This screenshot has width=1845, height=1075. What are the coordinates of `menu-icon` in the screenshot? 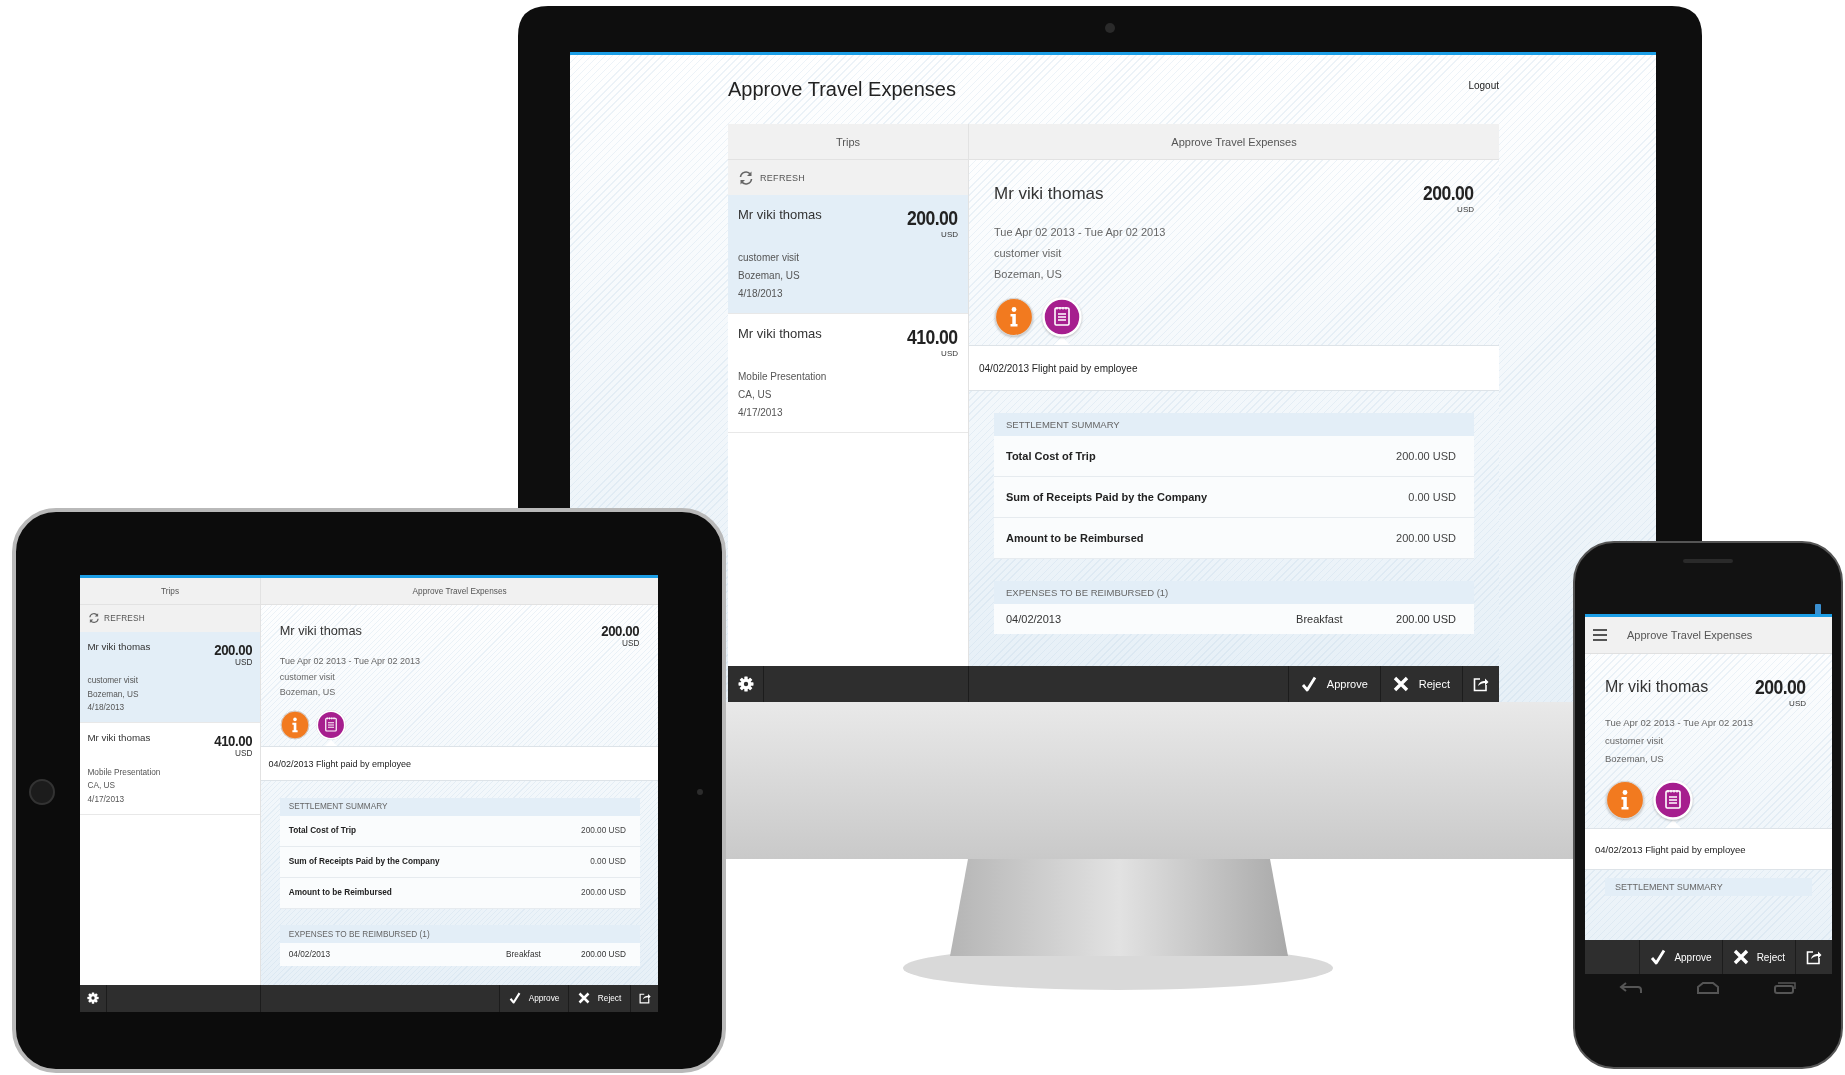 It's located at (1600, 635).